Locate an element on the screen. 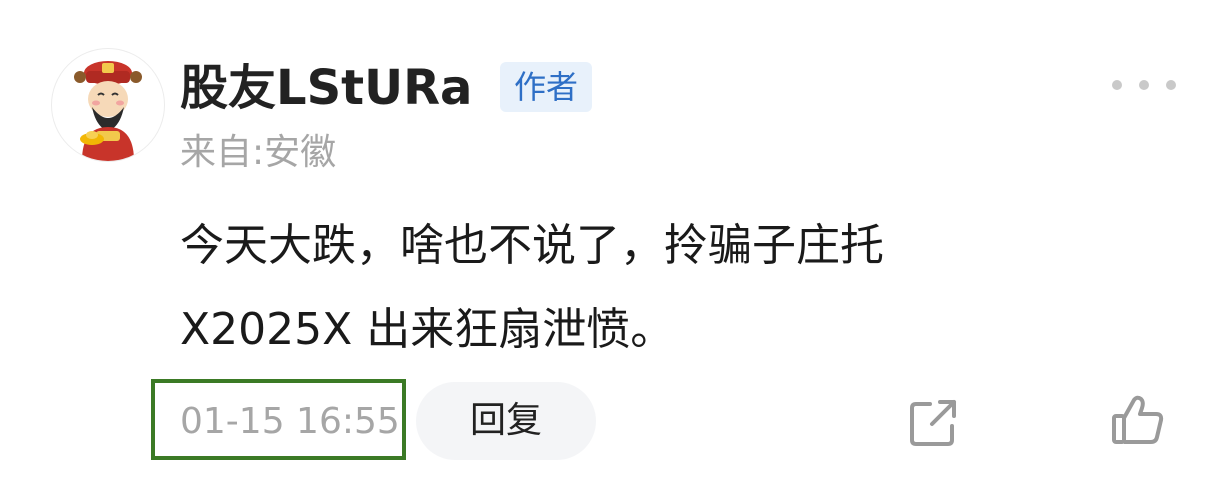  comment-line: X2025X 出来狂扇泄愤。 is located at coordinates (427, 329).